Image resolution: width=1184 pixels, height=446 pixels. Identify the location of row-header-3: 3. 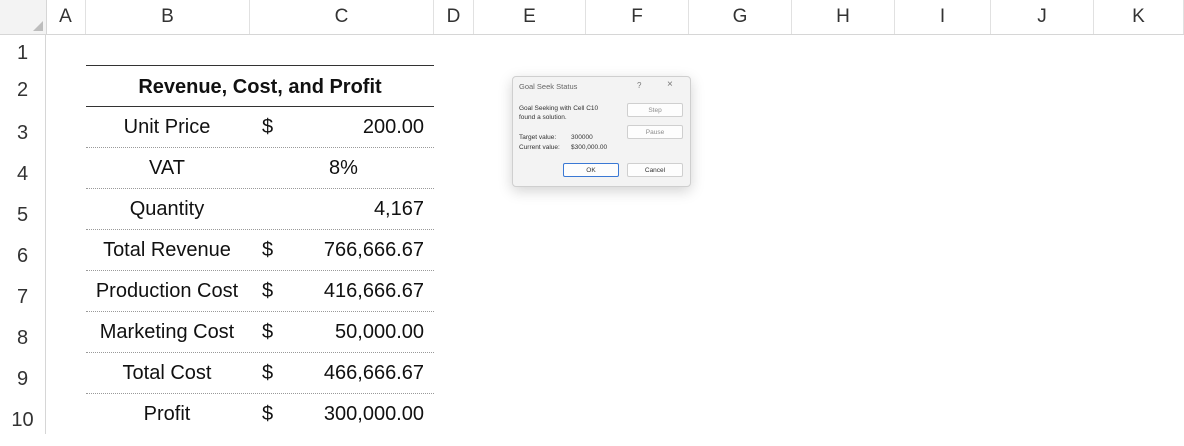
(23, 127).